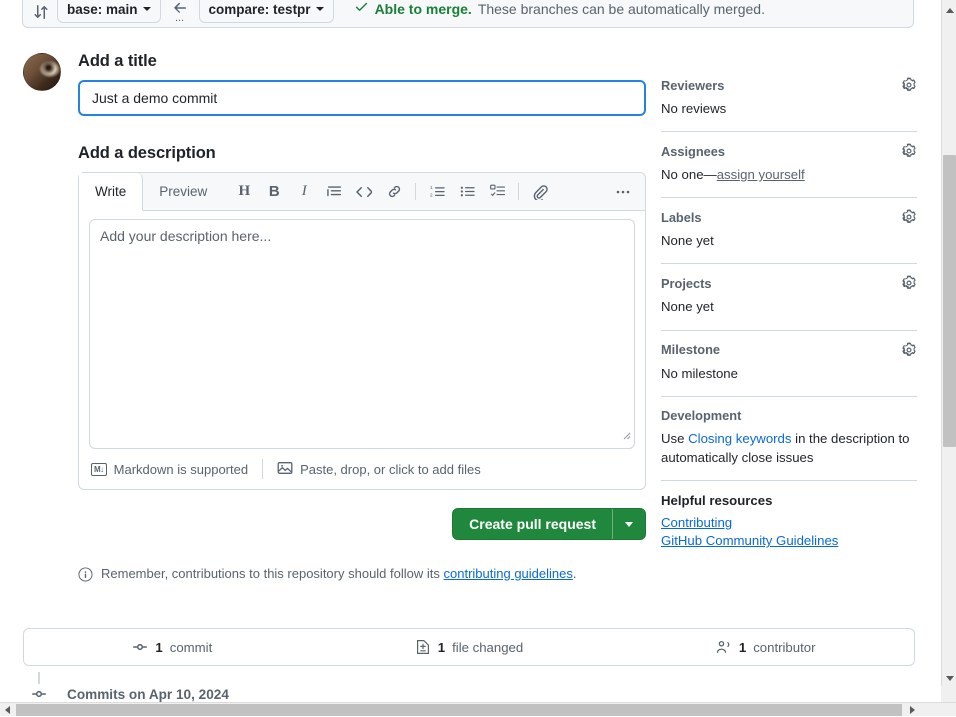  What do you see at coordinates (690, 349) in the screenshot?
I see `milestone-title: Milestone` at bounding box center [690, 349].